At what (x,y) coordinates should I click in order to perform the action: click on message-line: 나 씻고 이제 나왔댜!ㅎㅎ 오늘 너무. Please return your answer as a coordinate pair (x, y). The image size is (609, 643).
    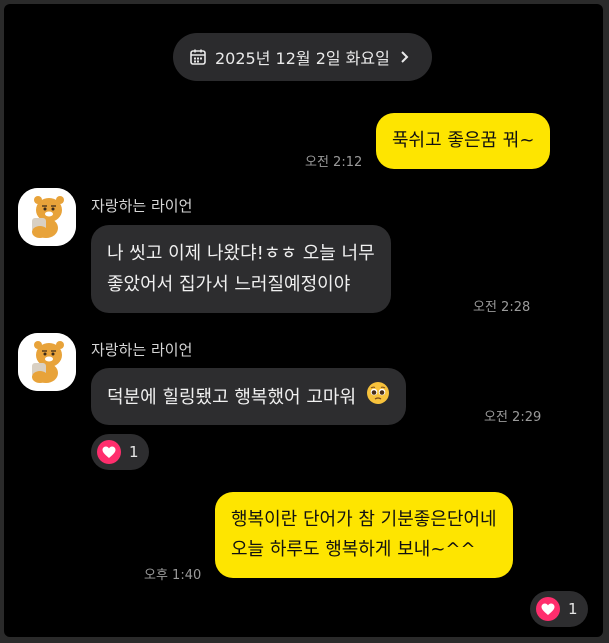
    Looking at the image, I should click on (241, 253).